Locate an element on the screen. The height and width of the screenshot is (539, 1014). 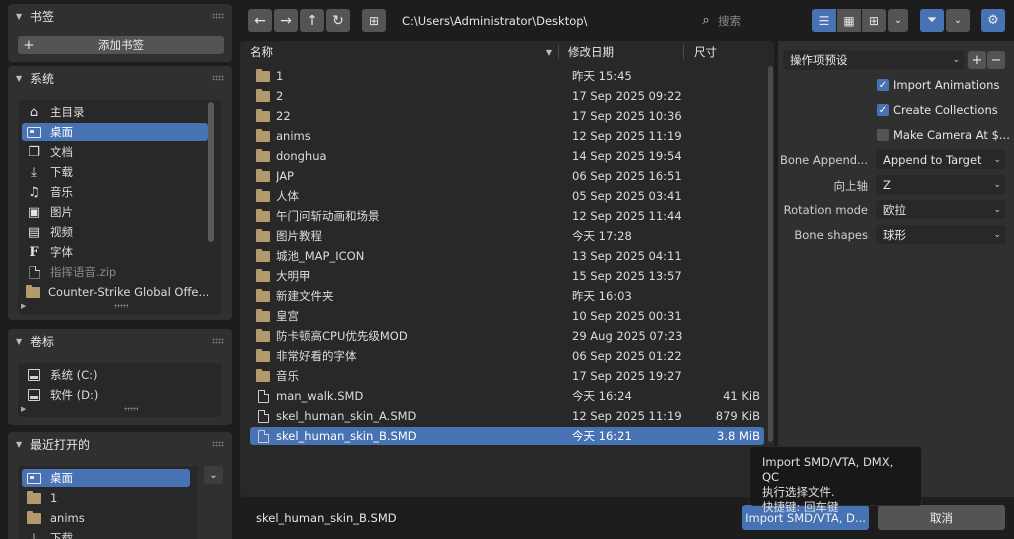
file-row: 防卡顿高CPU优先级MOD 29 Aug 2025 07:23 is located at coordinates (507, 336).